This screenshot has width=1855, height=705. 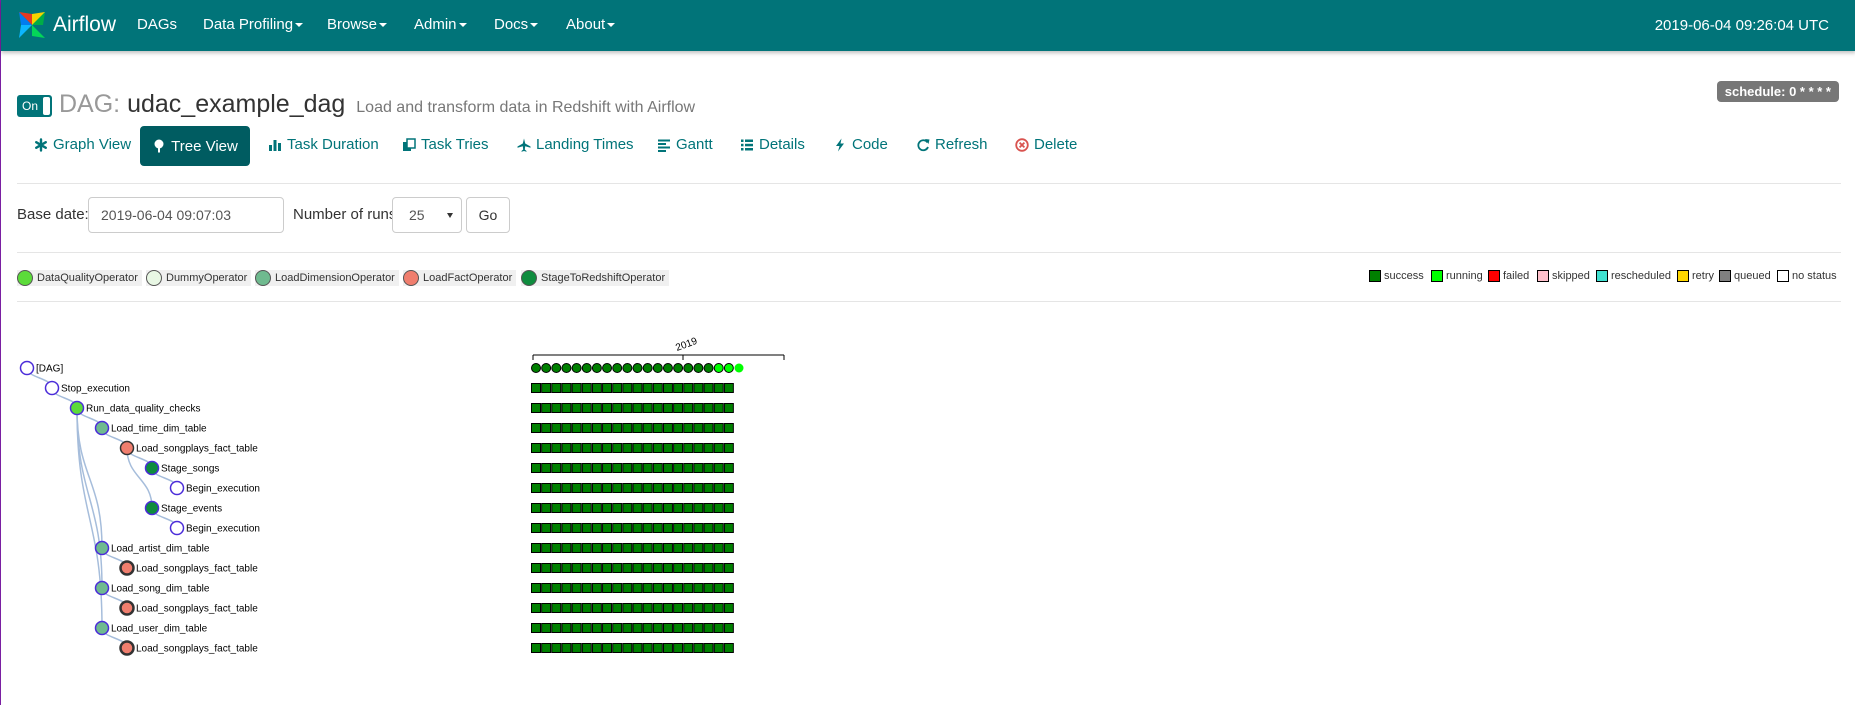 What do you see at coordinates (1046, 144) in the screenshot?
I see `tab-delete: Delete` at bounding box center [1046, 144].